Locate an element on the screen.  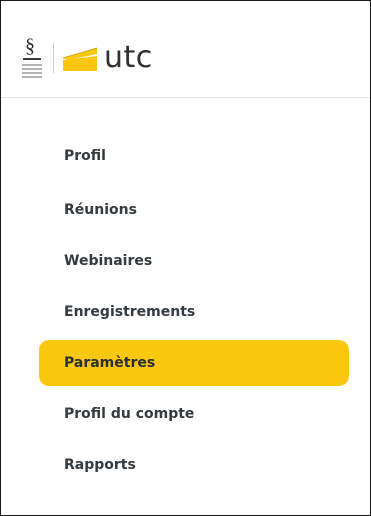
utc-logo: § utc is located at coordinates (87, 58).